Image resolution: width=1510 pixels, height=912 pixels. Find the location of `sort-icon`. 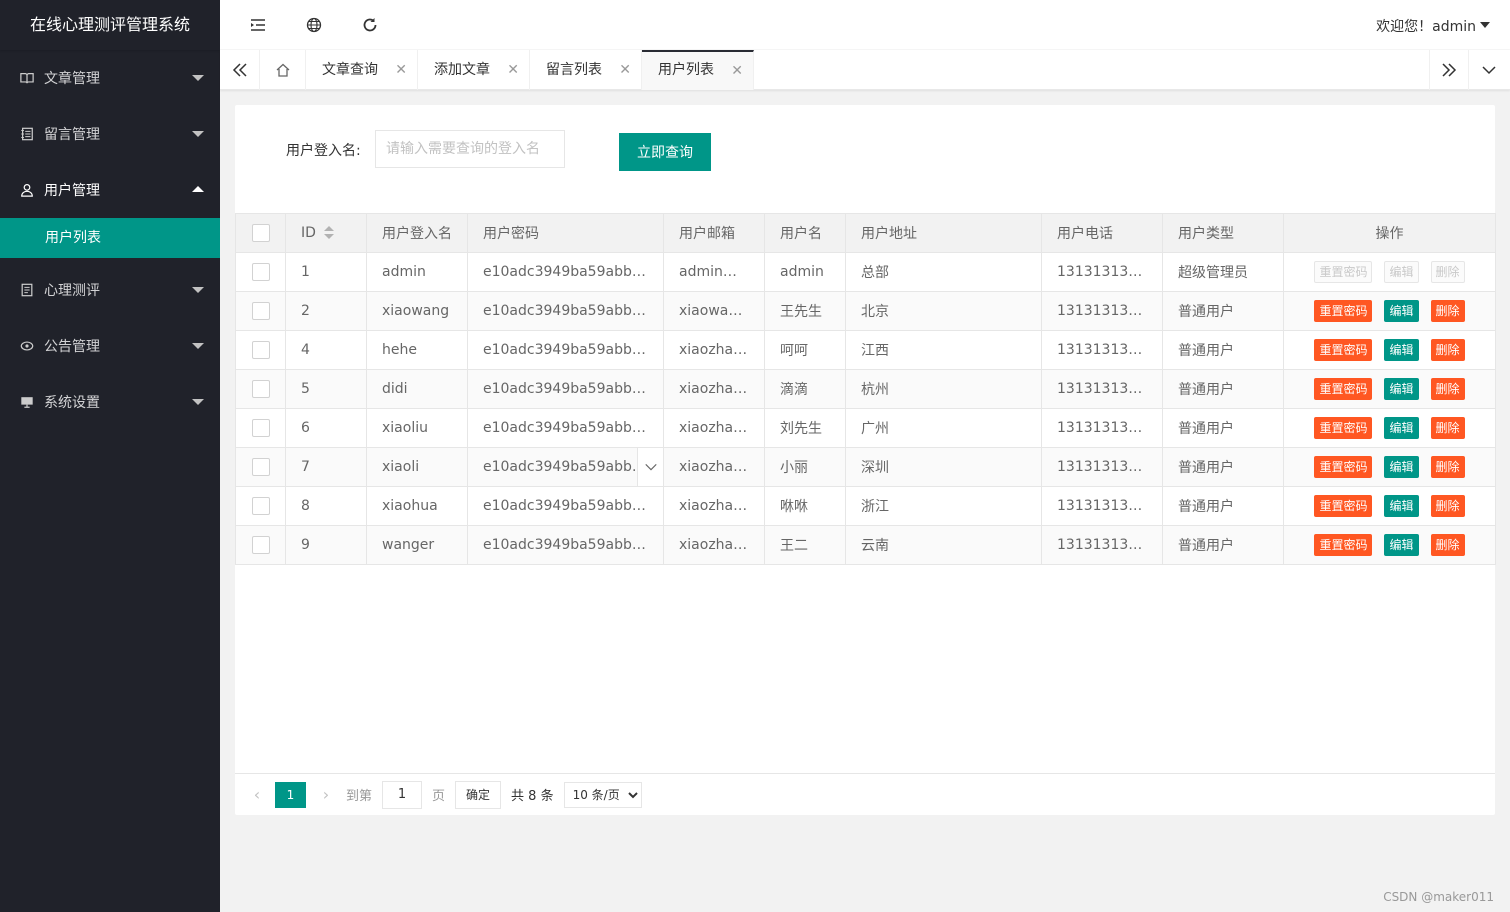

sort-icon is located at coordinates (328, 233).